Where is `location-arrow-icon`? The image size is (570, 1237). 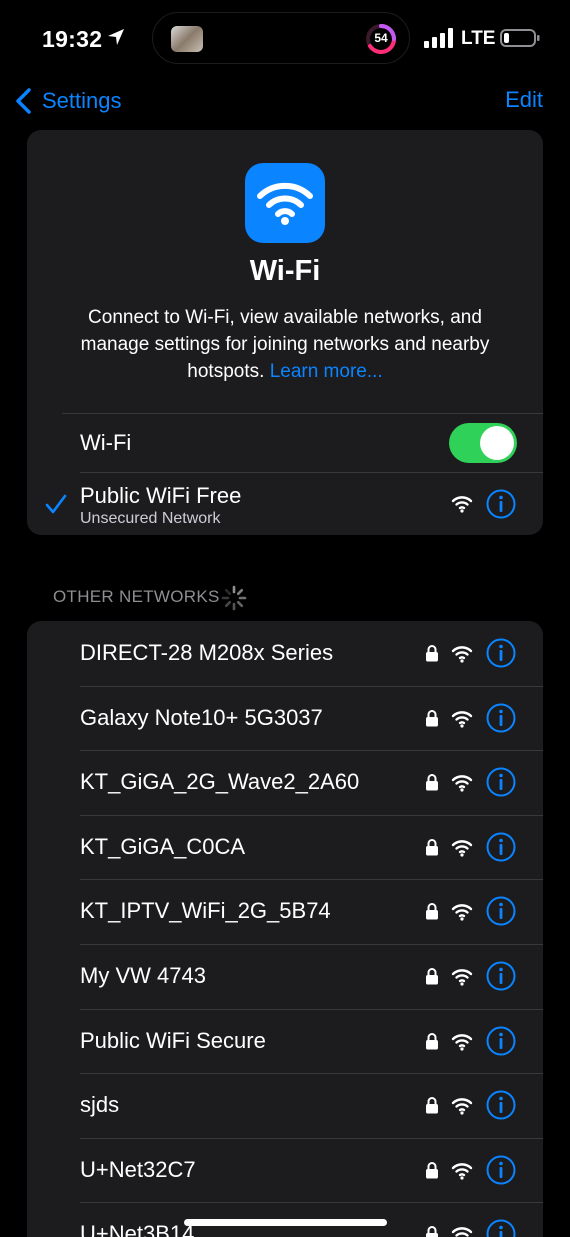
location-arrow-icon is located at coordinates (116, 37).